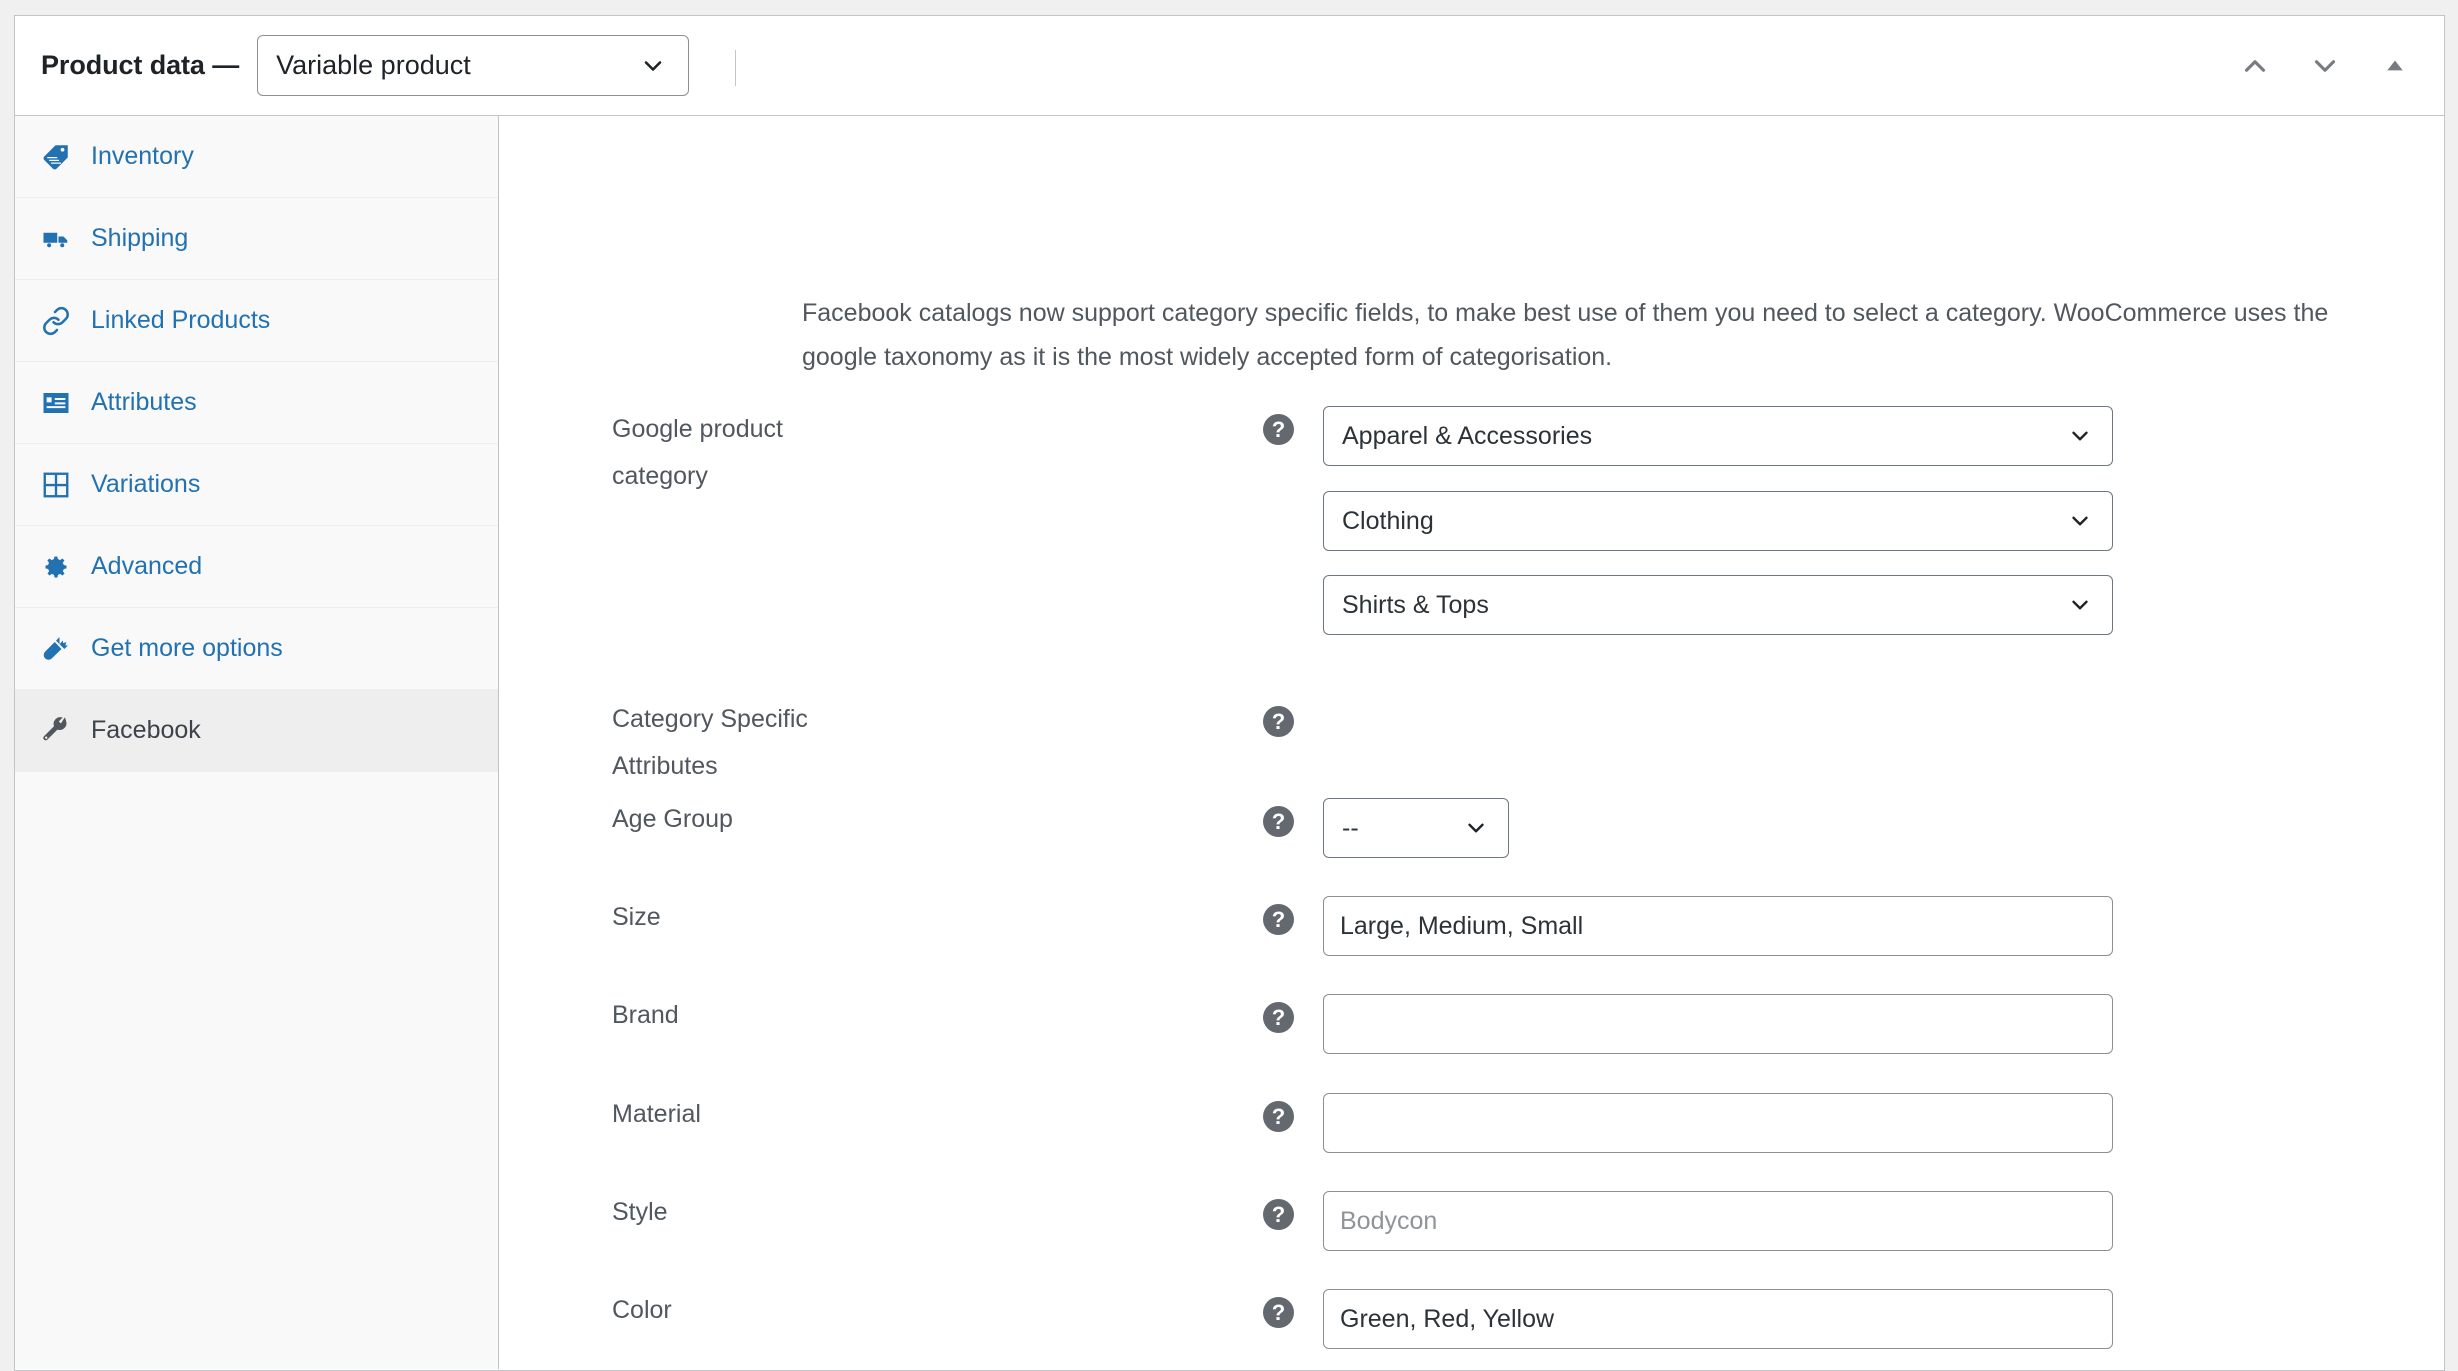  What do you see at coordinates (1718, 1123) in the screenshot?
I see `material-input` at bounding box center [1718, 1123].